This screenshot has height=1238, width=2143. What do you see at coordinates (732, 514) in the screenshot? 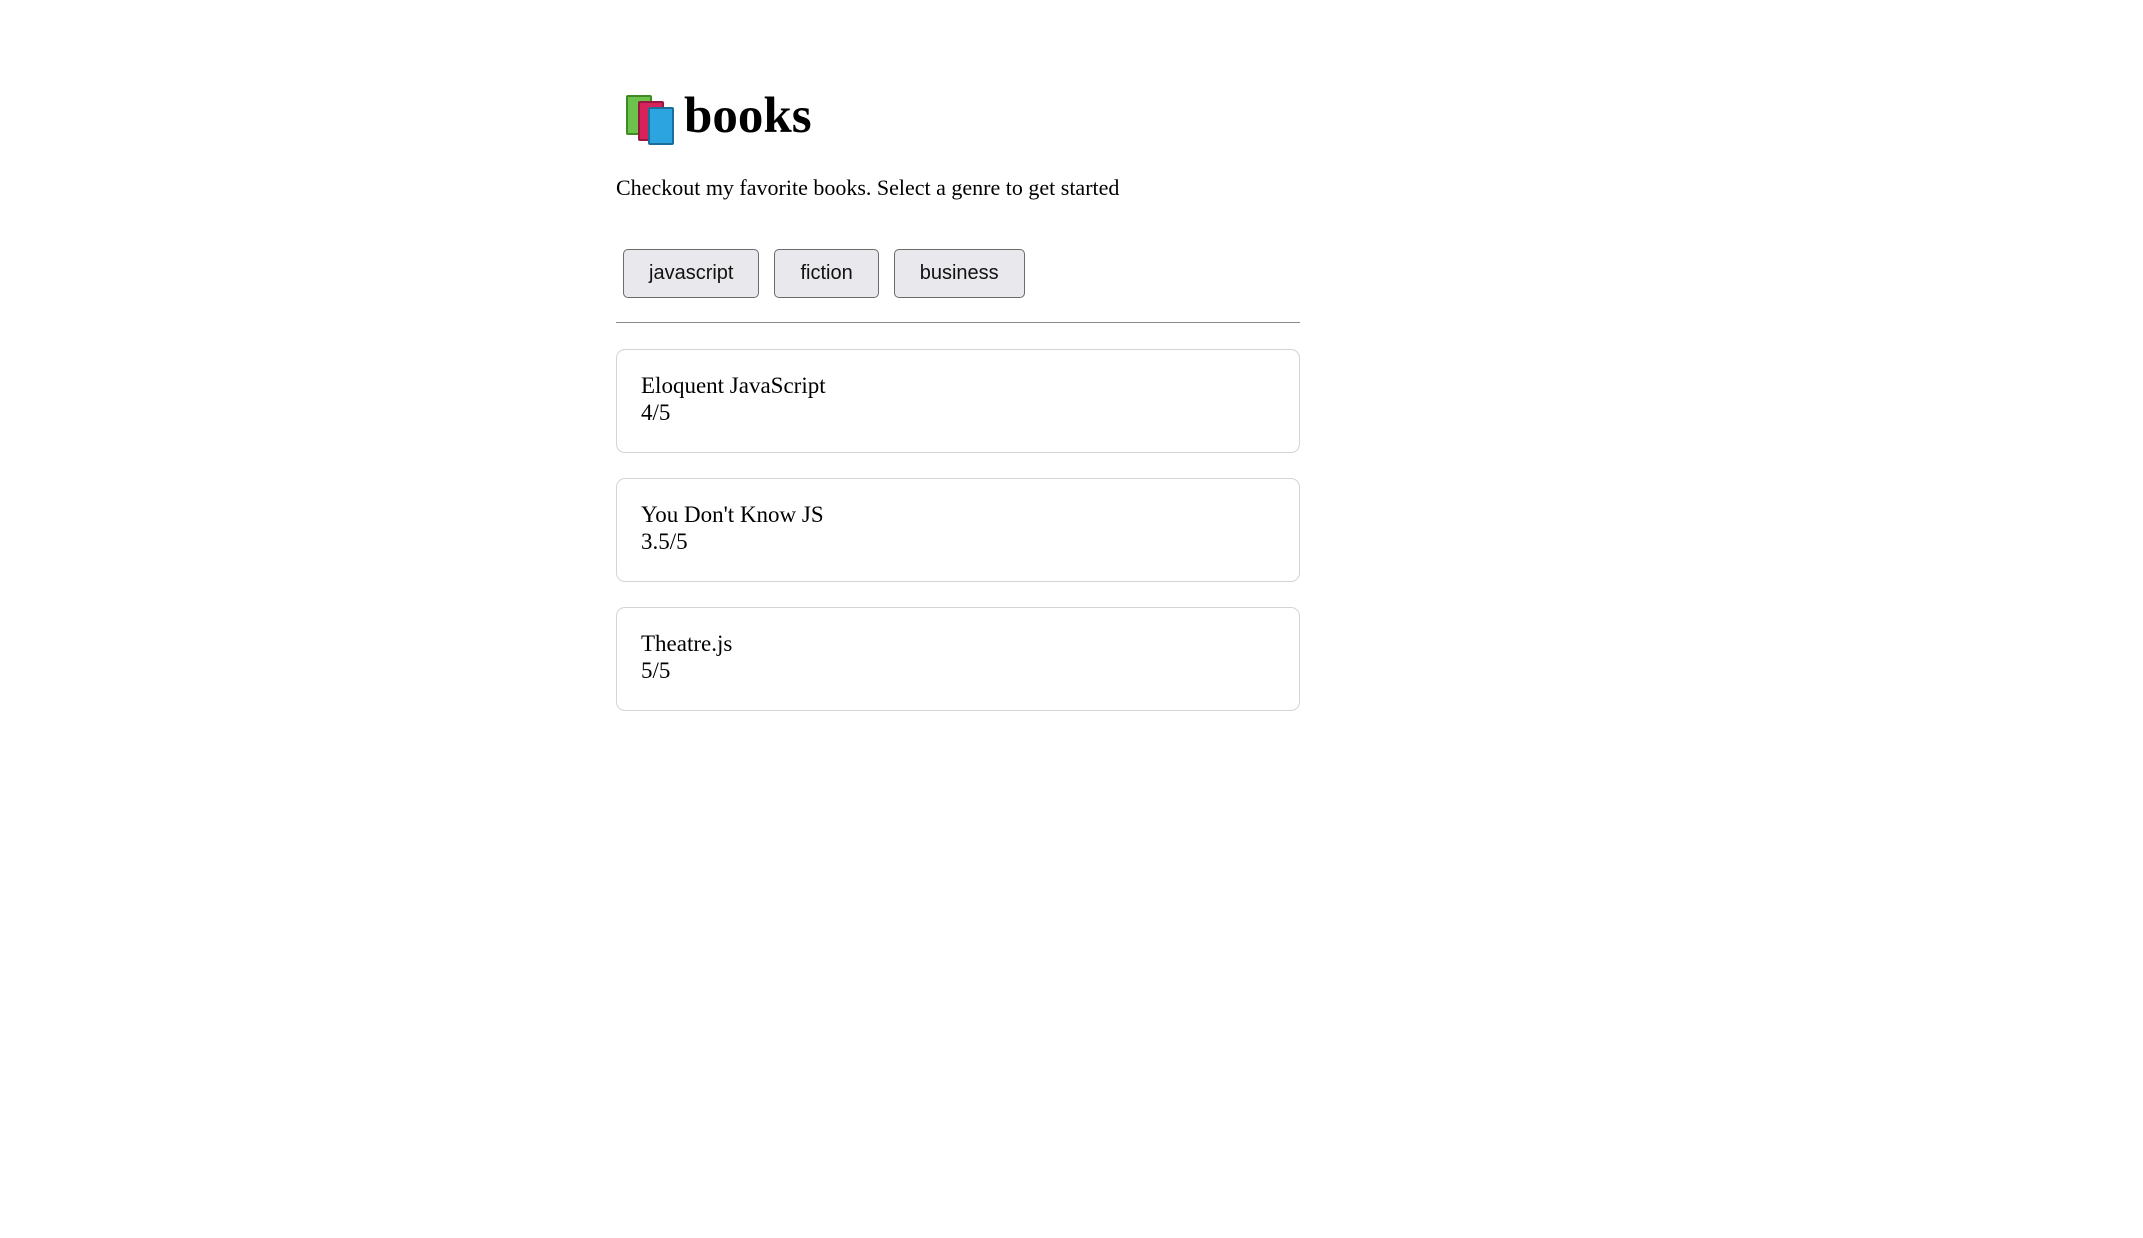
I see `book-name: You Don't Know JS` at bounding box center [732, 514].